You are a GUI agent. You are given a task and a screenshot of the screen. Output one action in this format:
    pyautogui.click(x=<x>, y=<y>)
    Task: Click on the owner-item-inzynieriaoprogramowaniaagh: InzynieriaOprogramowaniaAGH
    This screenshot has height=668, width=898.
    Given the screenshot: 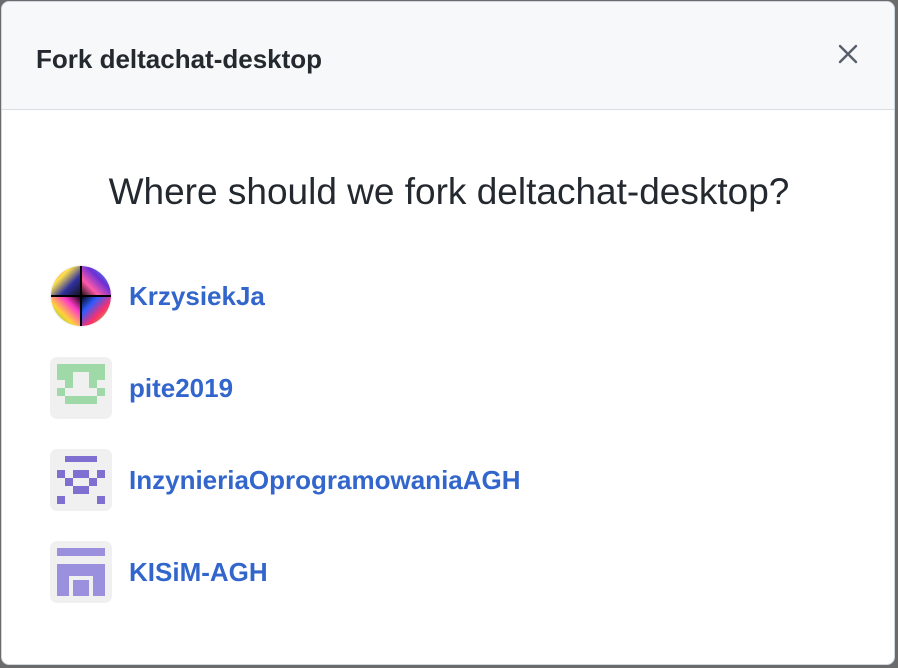 What is the action you would take?
    pyautogui.click(x=286, y=480)
    